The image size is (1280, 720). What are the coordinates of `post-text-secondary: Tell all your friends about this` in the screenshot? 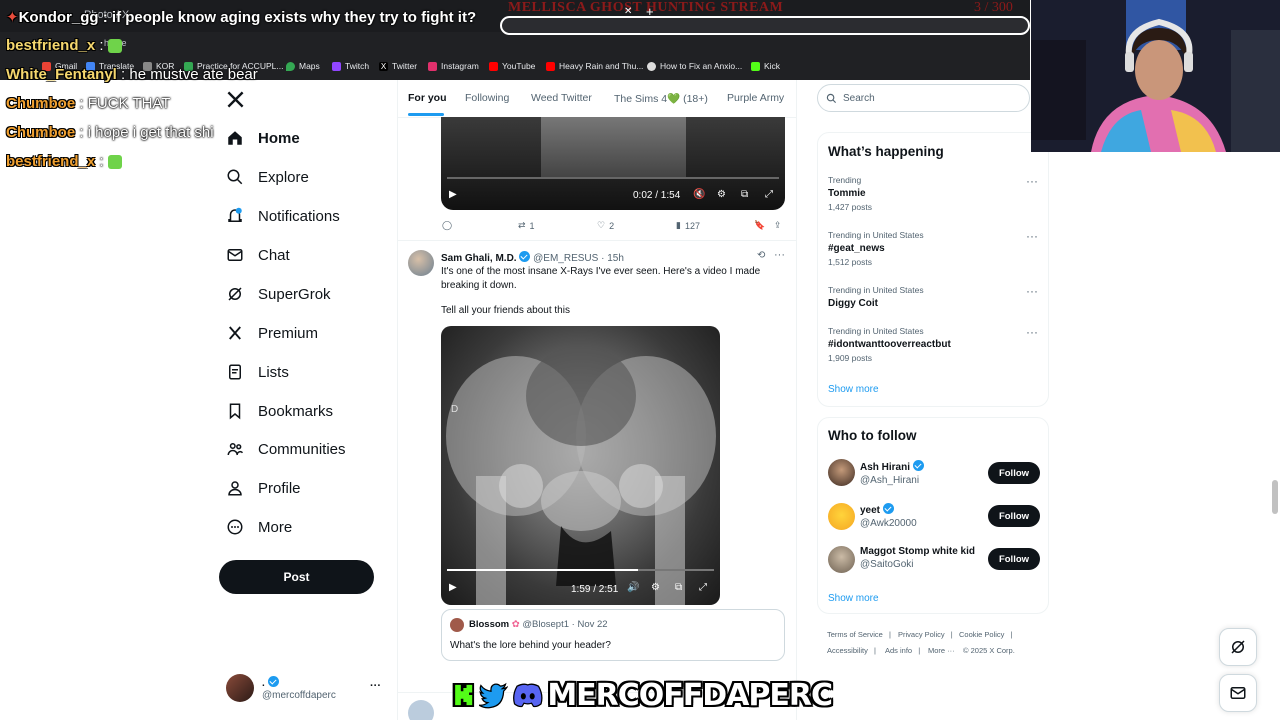 It's located at (505, 310).